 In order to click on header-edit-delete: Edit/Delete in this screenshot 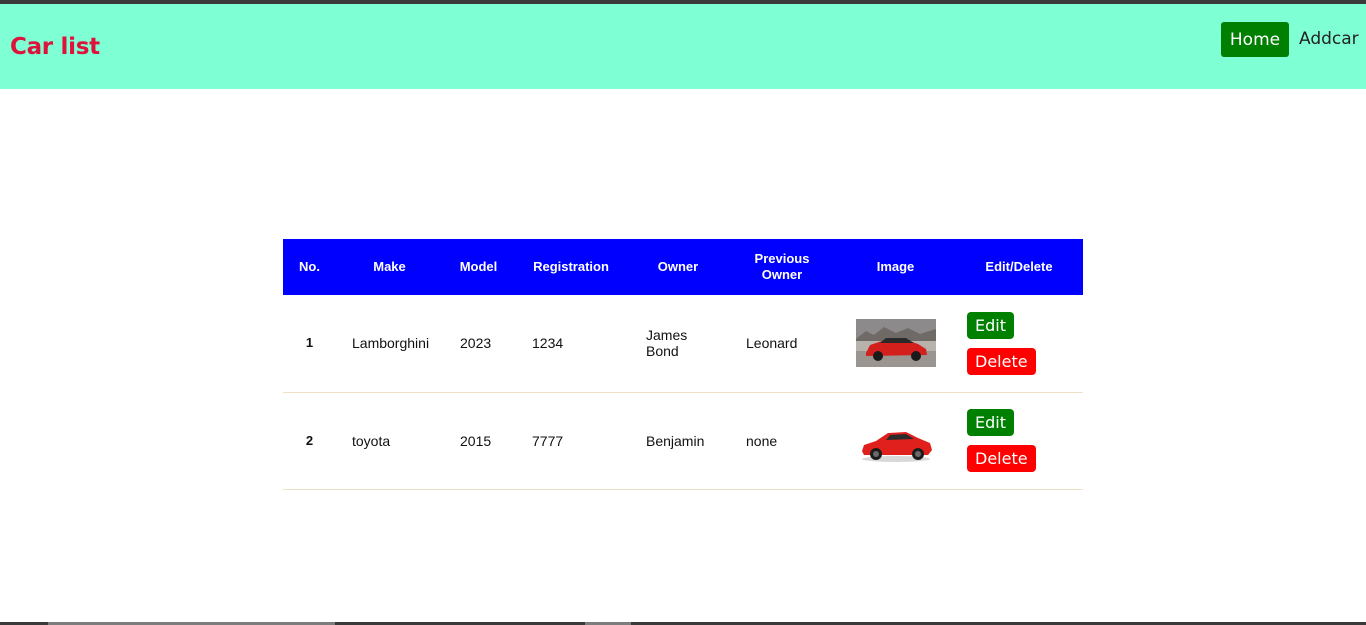, I will do `click(1019, 267)`.